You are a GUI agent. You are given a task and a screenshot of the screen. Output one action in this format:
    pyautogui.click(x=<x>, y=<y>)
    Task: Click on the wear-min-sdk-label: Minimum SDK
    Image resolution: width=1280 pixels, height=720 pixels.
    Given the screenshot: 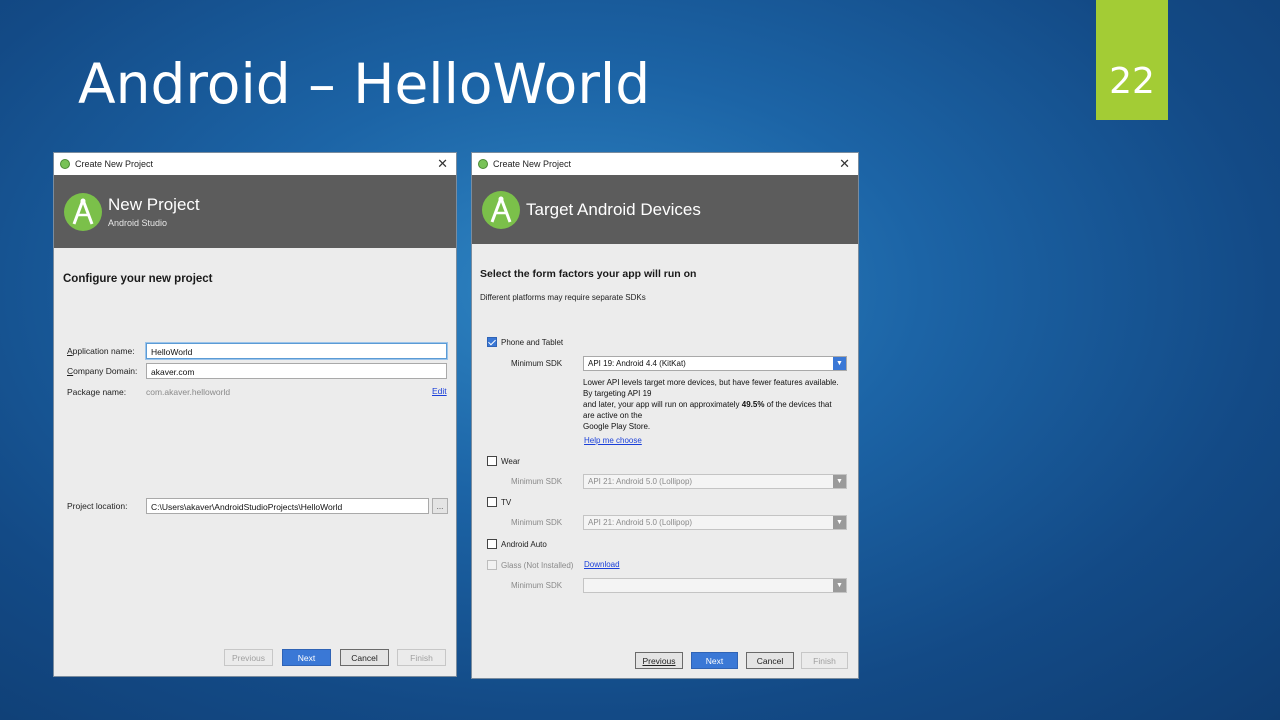 What is the action you would take?
    pyautogui.click(x=537, y=481)
    